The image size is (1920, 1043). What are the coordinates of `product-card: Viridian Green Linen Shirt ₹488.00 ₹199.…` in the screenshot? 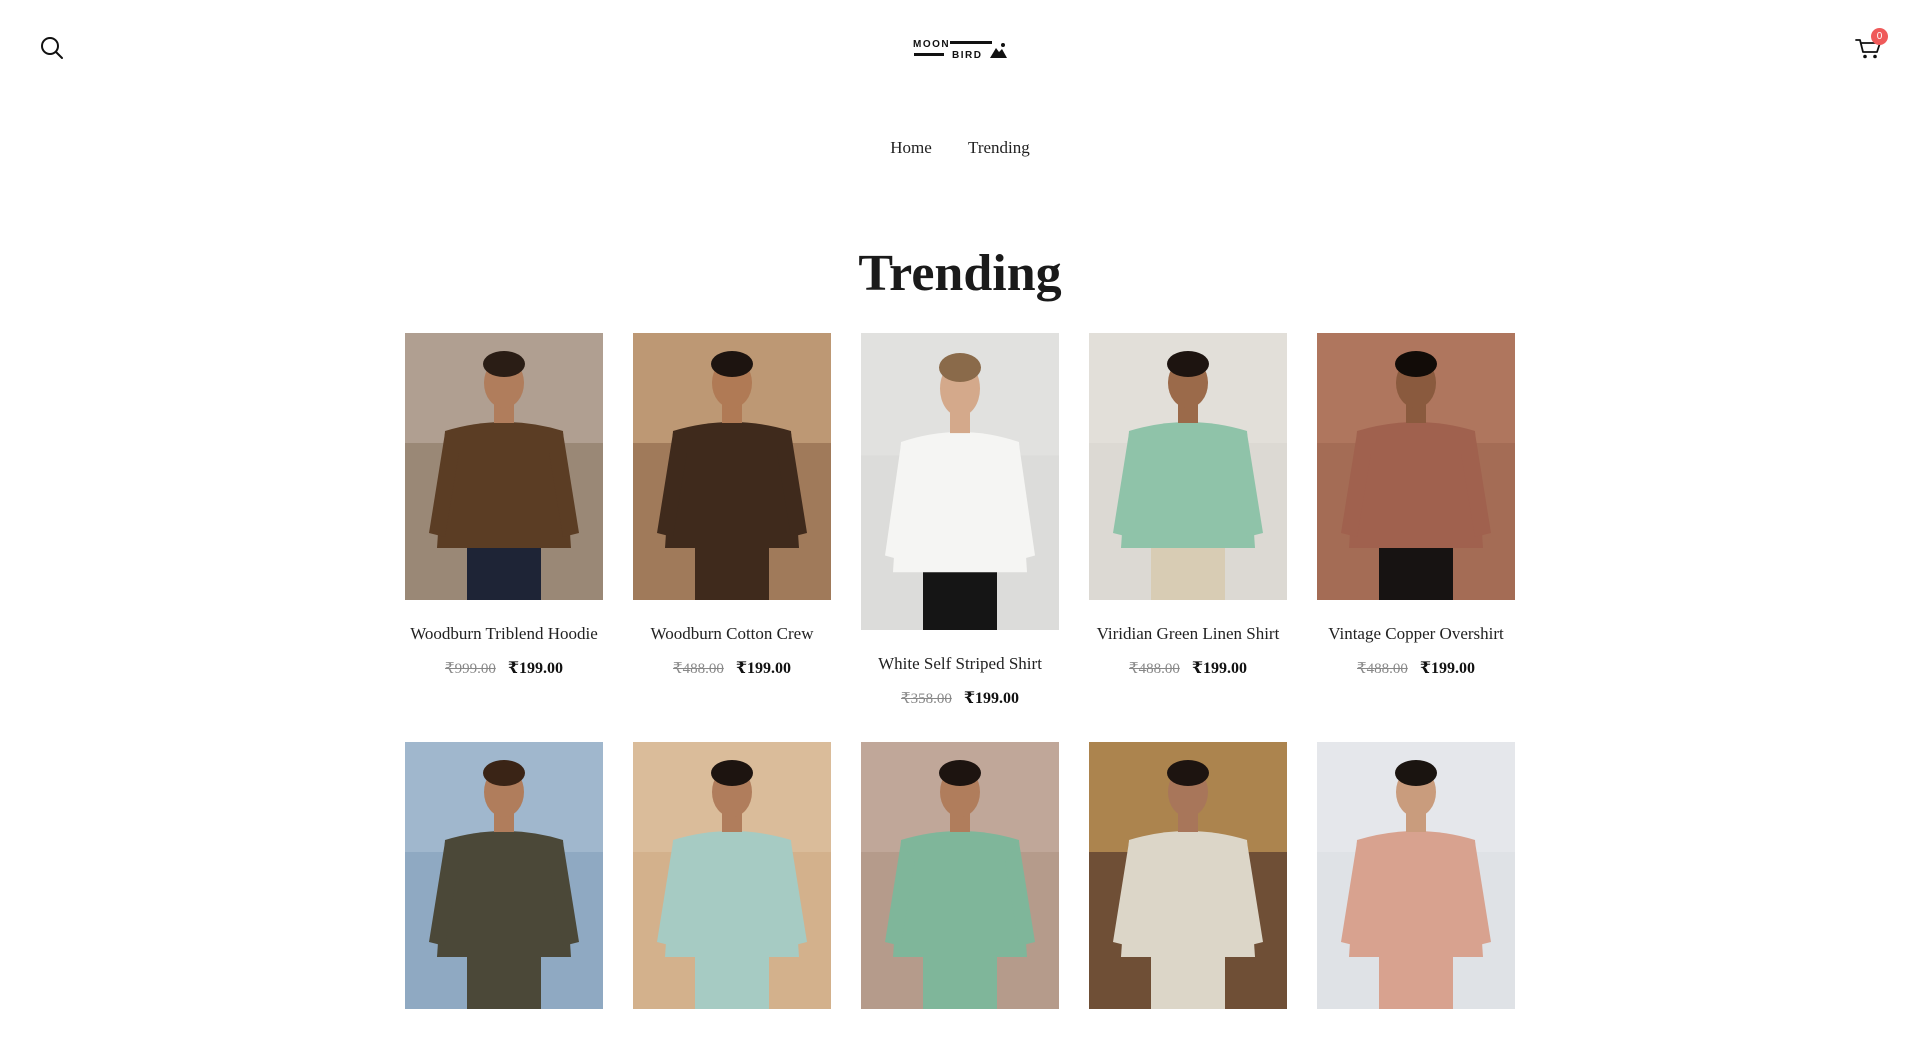 It's located at (1188, 505).